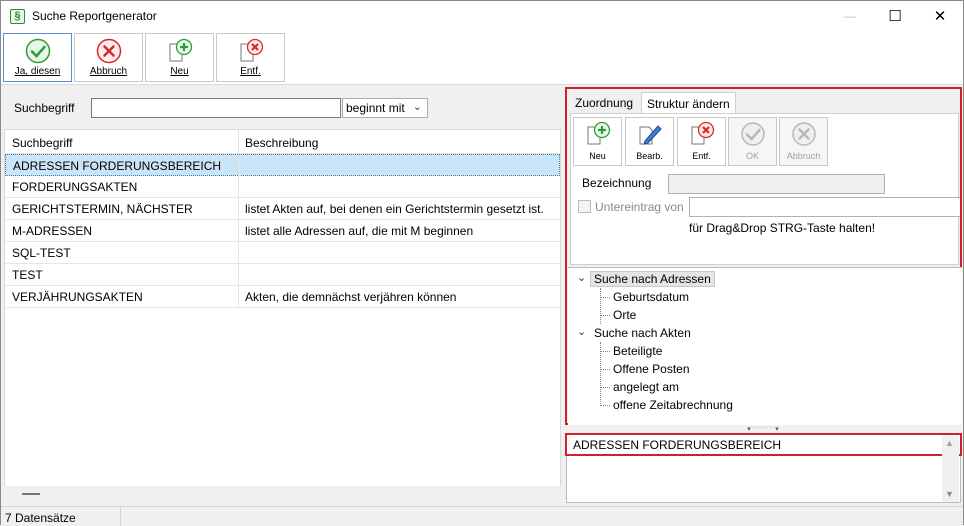 Image resolution: width=964 pixels, height=526 pixels. What do you see at coordinates (40, 518) in the screenshot?
I see `record-count: 7 Datensätze` at bounding box center [40, 518].